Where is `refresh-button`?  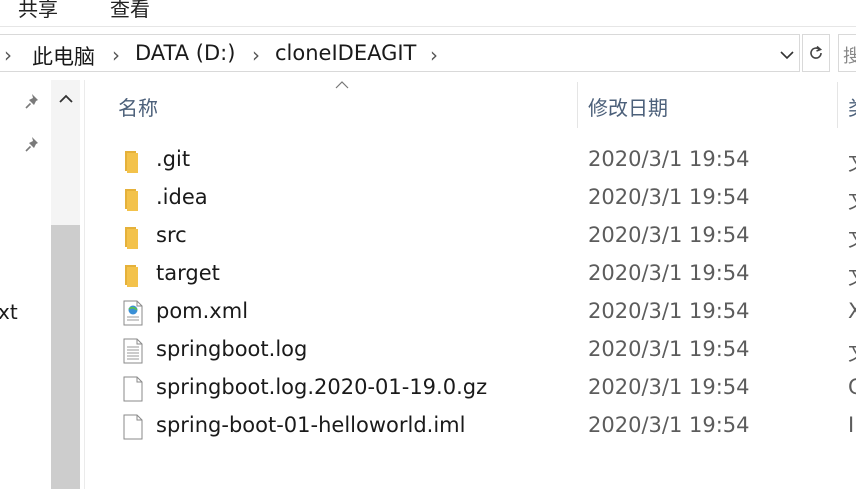 refresh-button is located at coordinates (816, 53).